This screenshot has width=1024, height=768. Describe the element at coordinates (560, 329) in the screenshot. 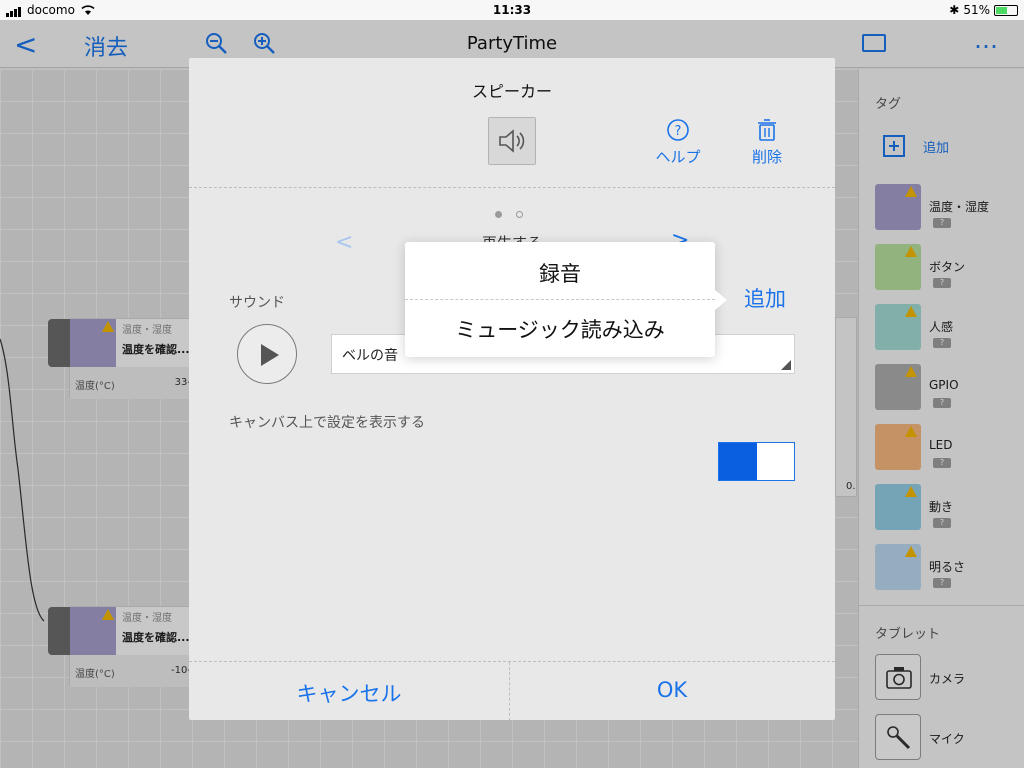

I see `import-music-option: ミュージック読み込み` at that location.